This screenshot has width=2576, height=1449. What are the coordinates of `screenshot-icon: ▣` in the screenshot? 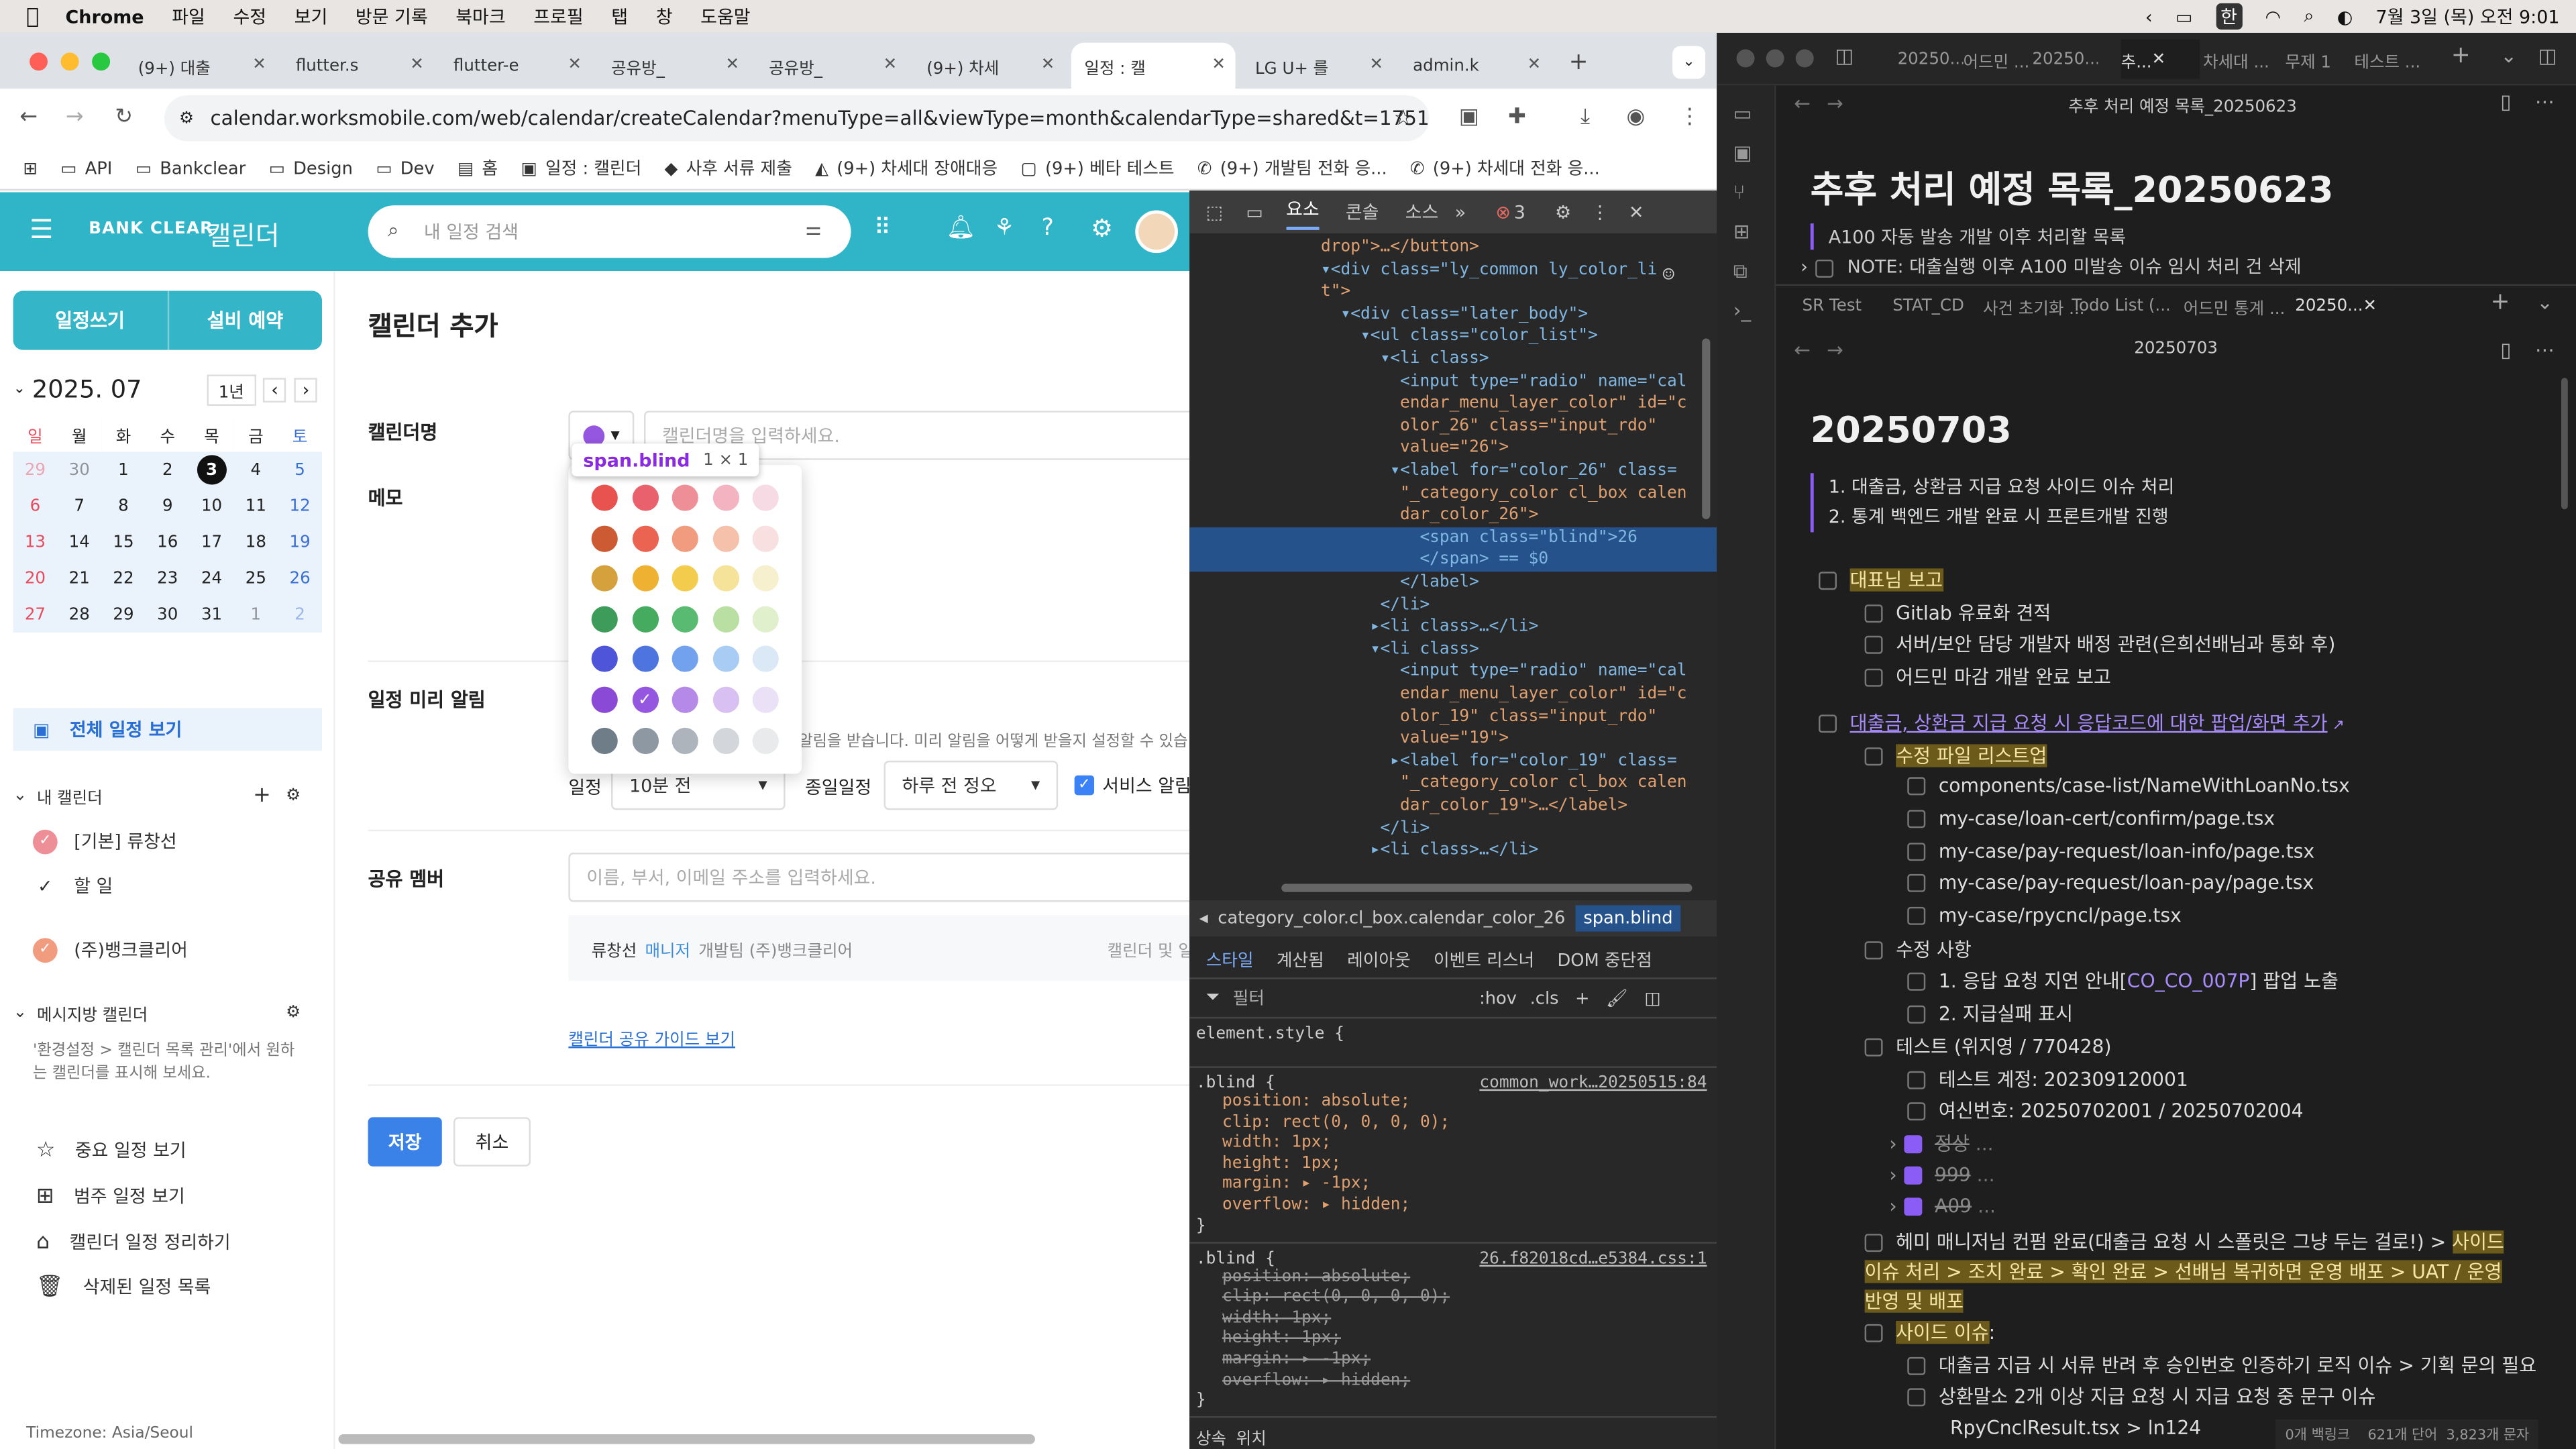 It's located at (1469, 117).